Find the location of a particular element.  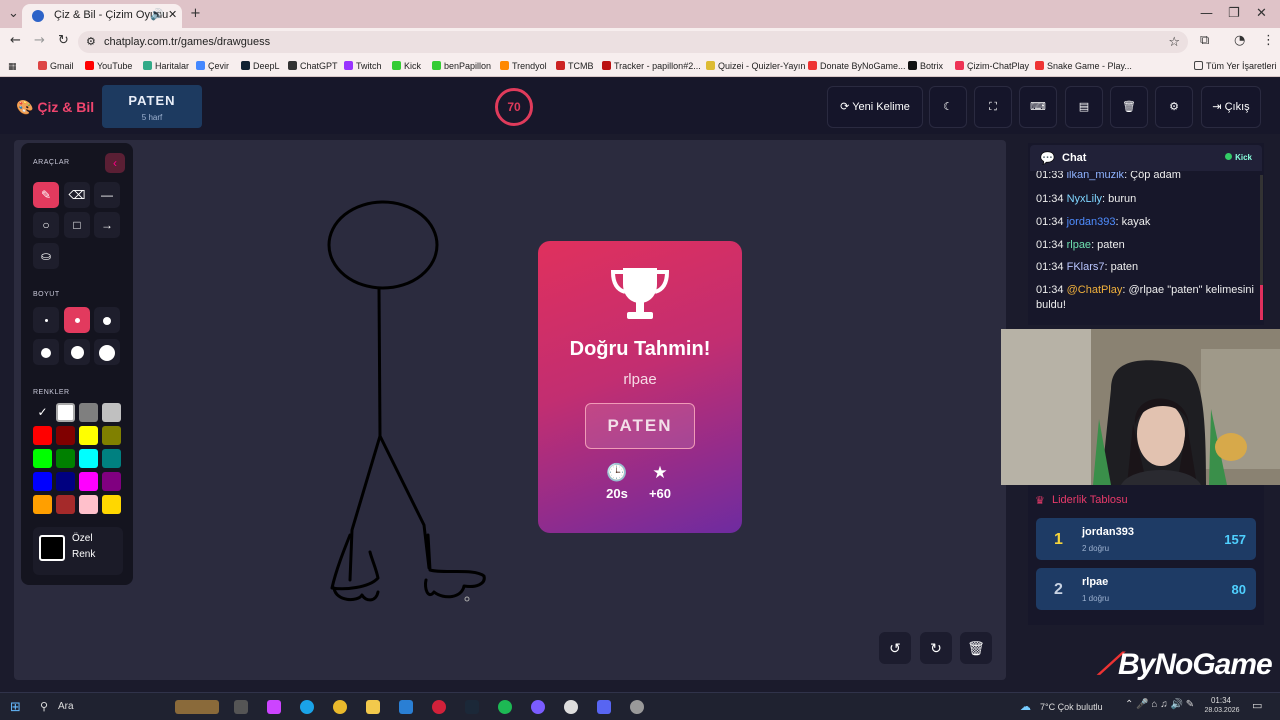

back-icon: ← is located at coordinates (15, 40).